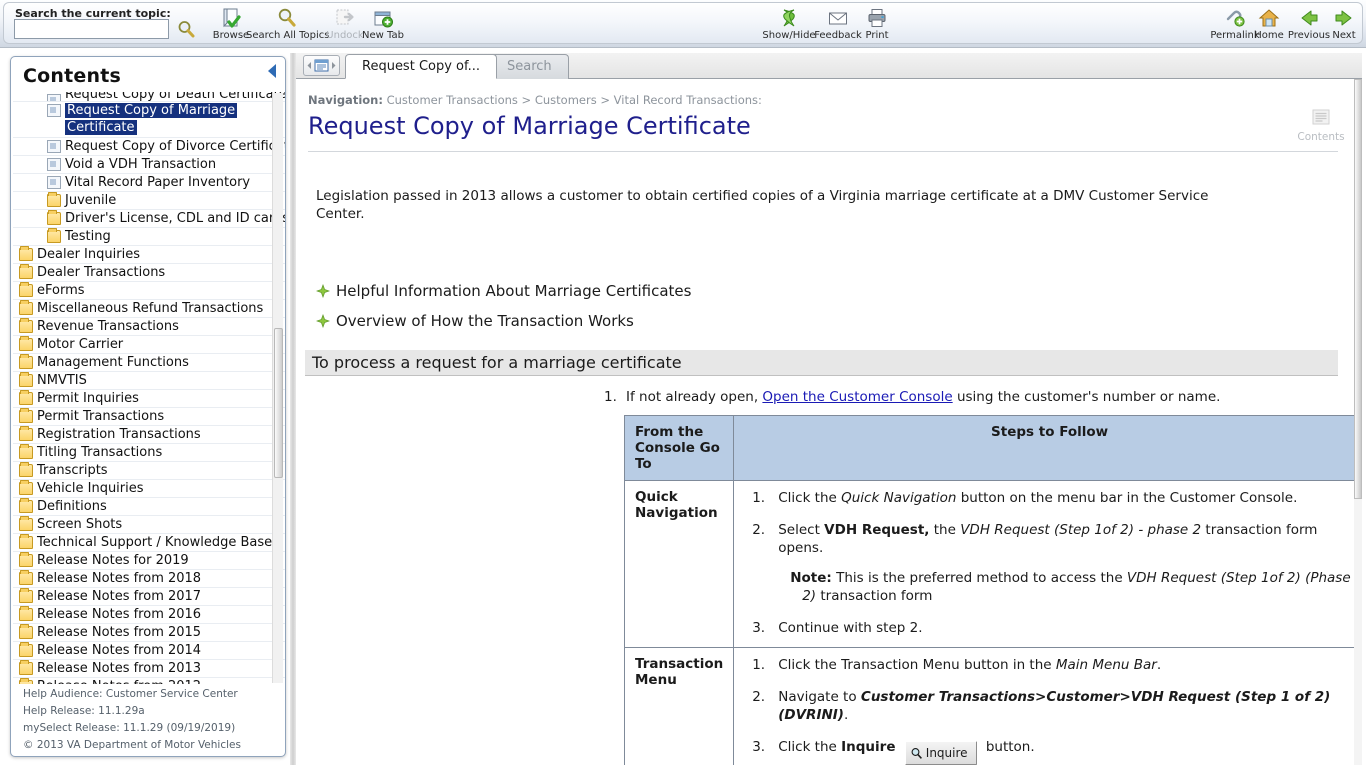 Image resolution: width=1366 pixels, height=768 pixels. I want to click on tree-item: Void a VDH Transaction, so click(149, 165).